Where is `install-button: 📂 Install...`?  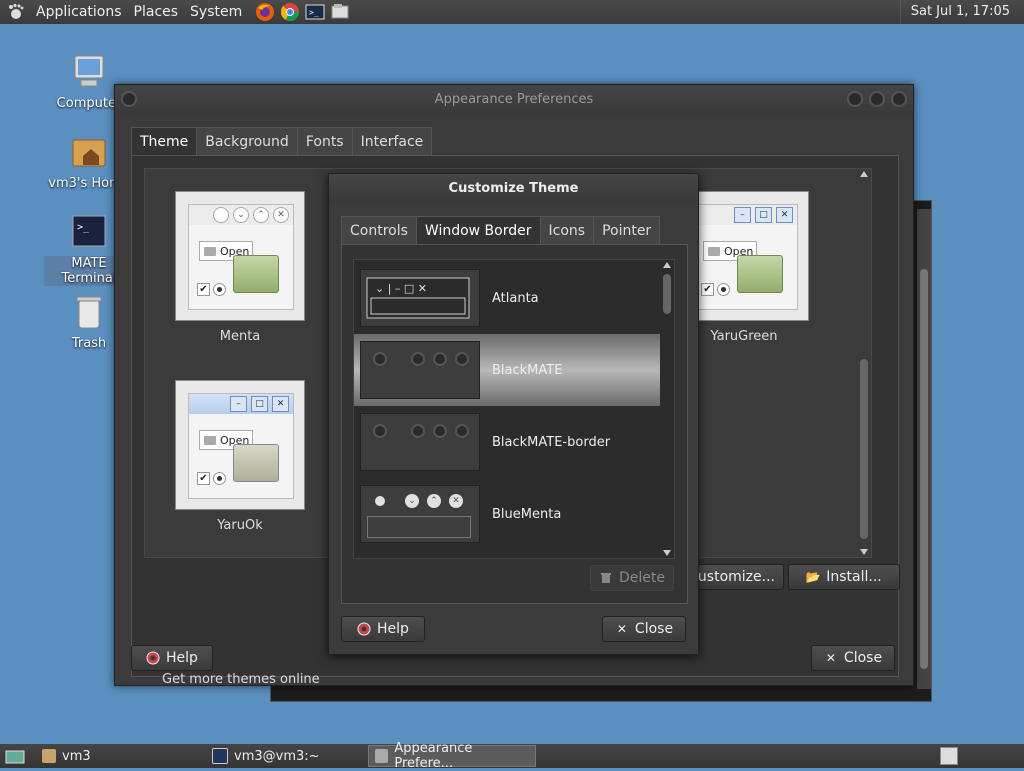
install-button: 📂 Install... is located at coordinates (844, 577).